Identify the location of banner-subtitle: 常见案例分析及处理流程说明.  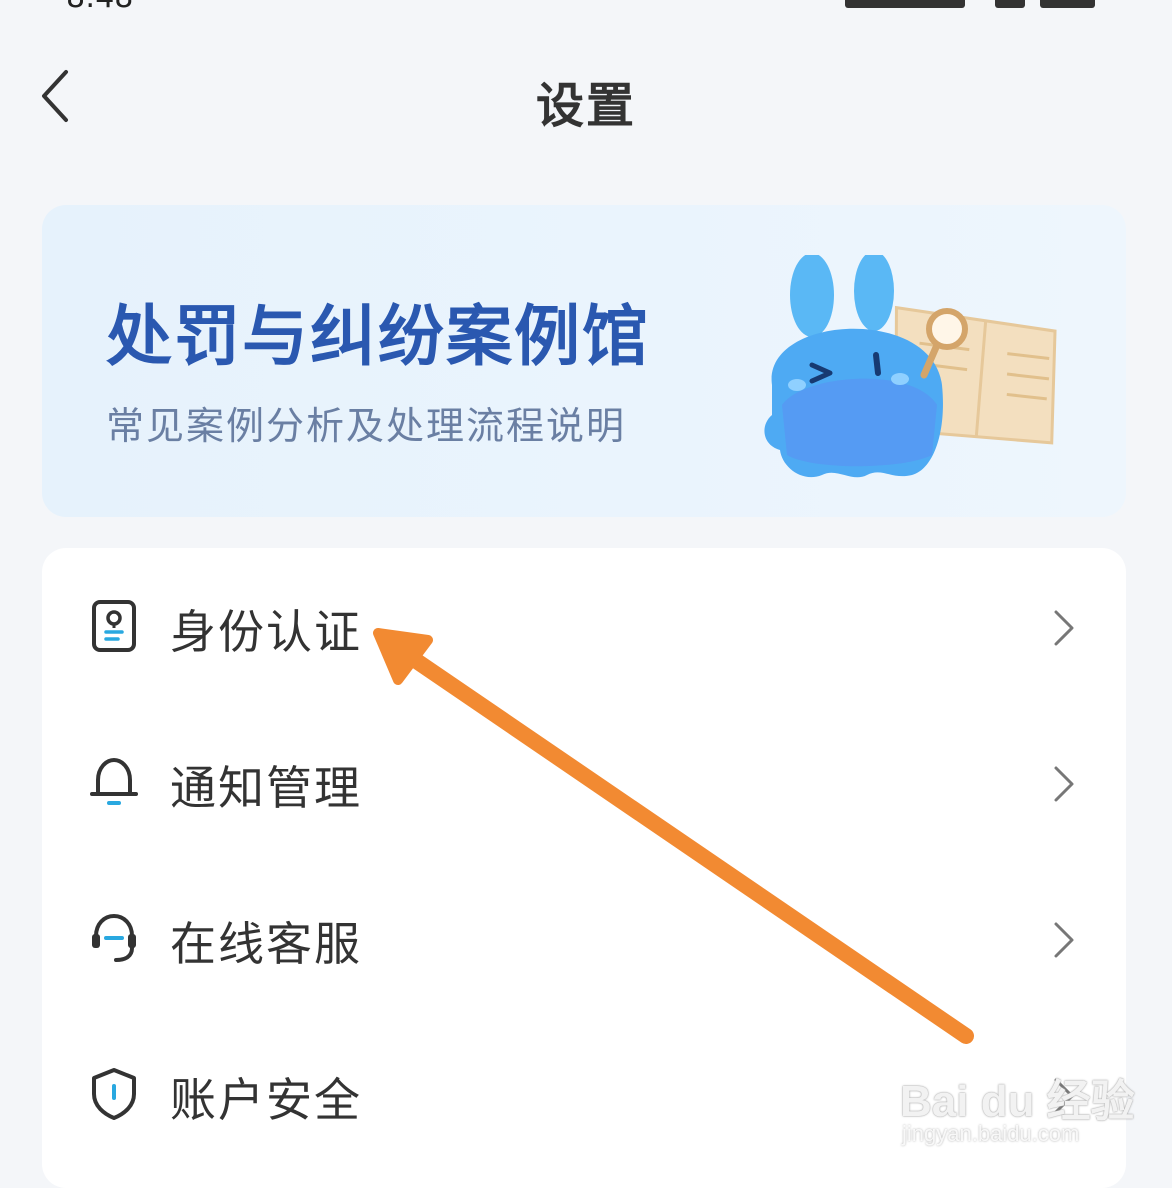
(366, 426).